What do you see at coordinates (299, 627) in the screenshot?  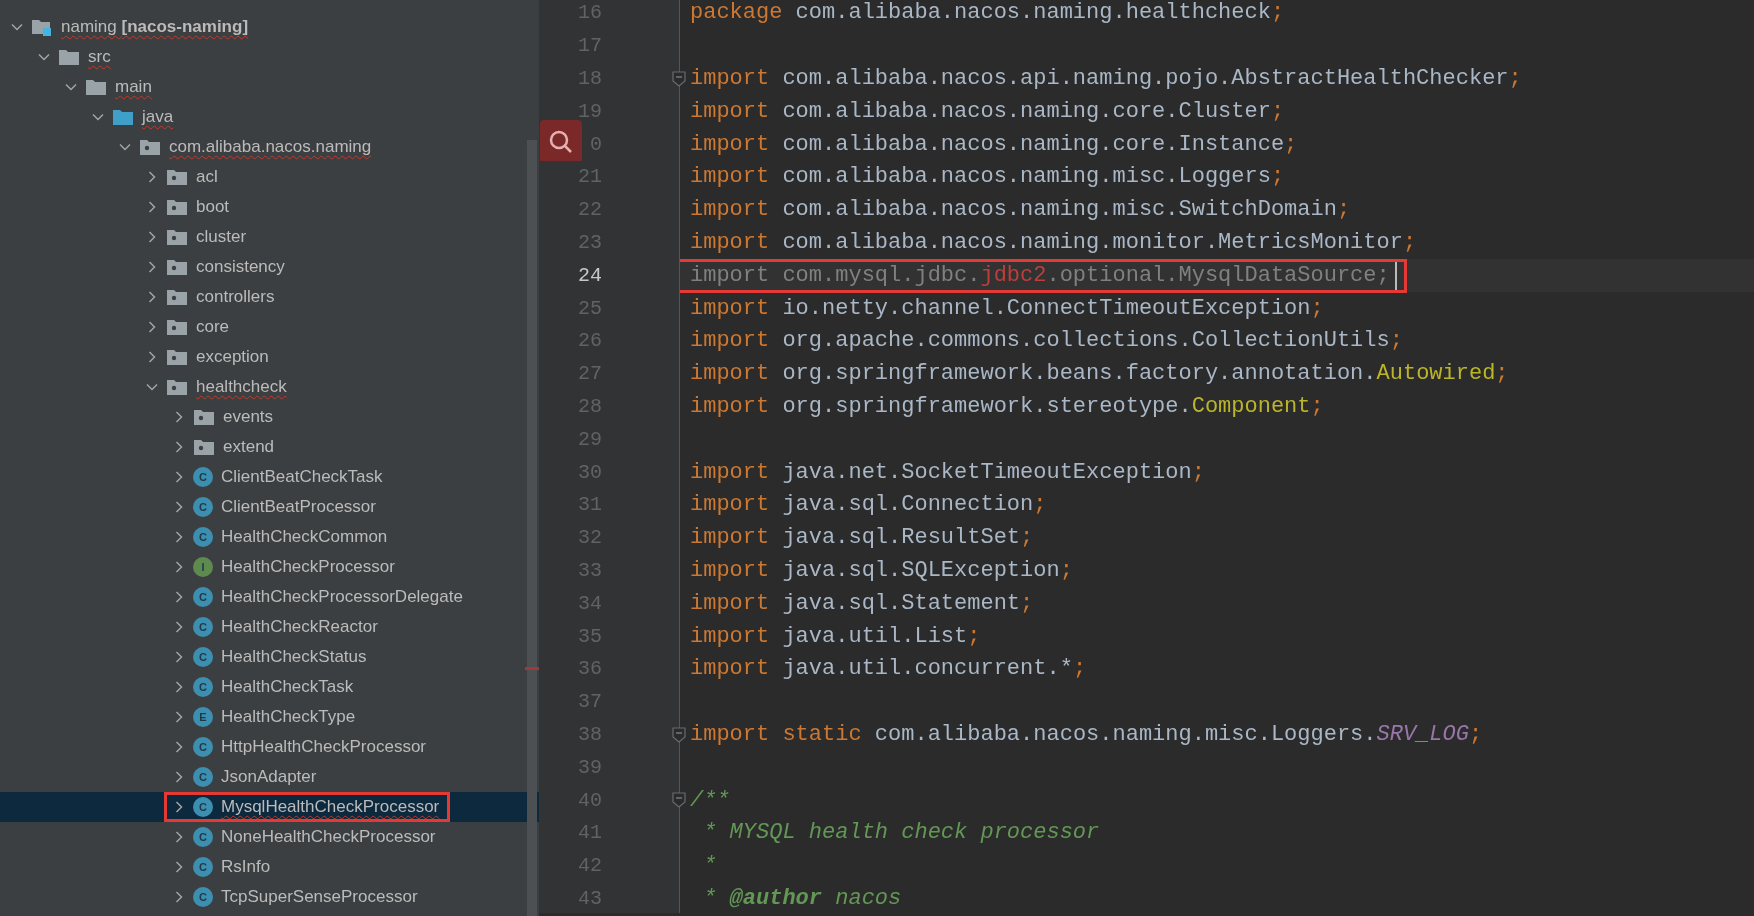 I see `tree-label: HealthCheckReactor` at bounding box center [299, 627].